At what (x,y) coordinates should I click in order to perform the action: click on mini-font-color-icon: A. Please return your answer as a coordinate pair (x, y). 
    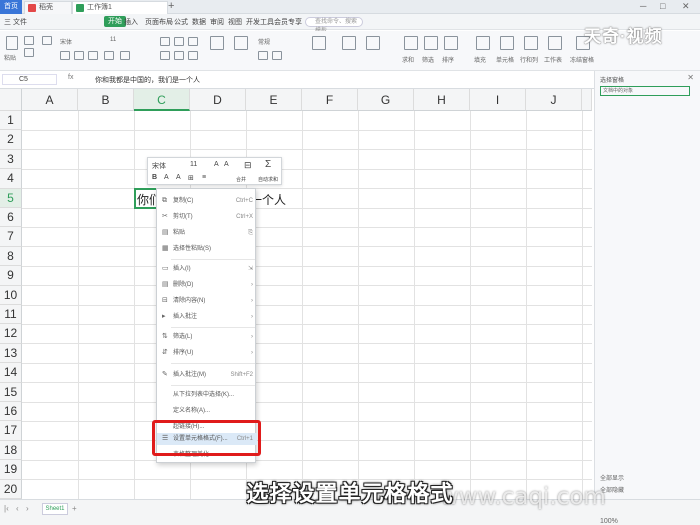
    Looking at the image, I should click on (178, 177).